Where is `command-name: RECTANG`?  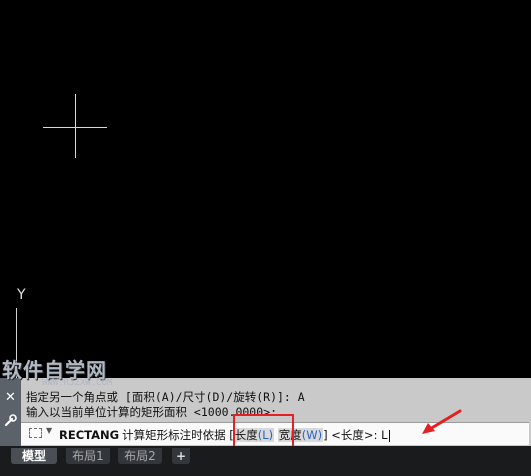 command-name: RECTANG is located at coordinates (89, 435).